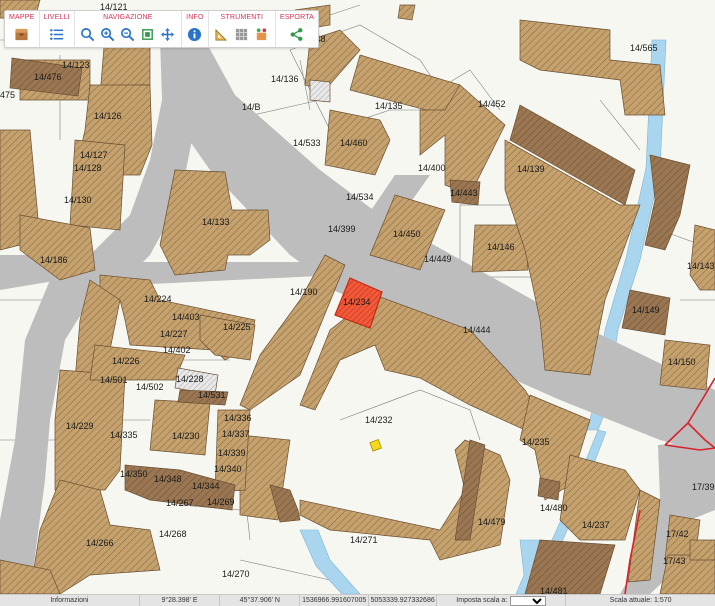  What do you see at coordinates (80, 426) in the screenshot?
I see `label-14-229: 14/229` at bounding box center [80, 426].